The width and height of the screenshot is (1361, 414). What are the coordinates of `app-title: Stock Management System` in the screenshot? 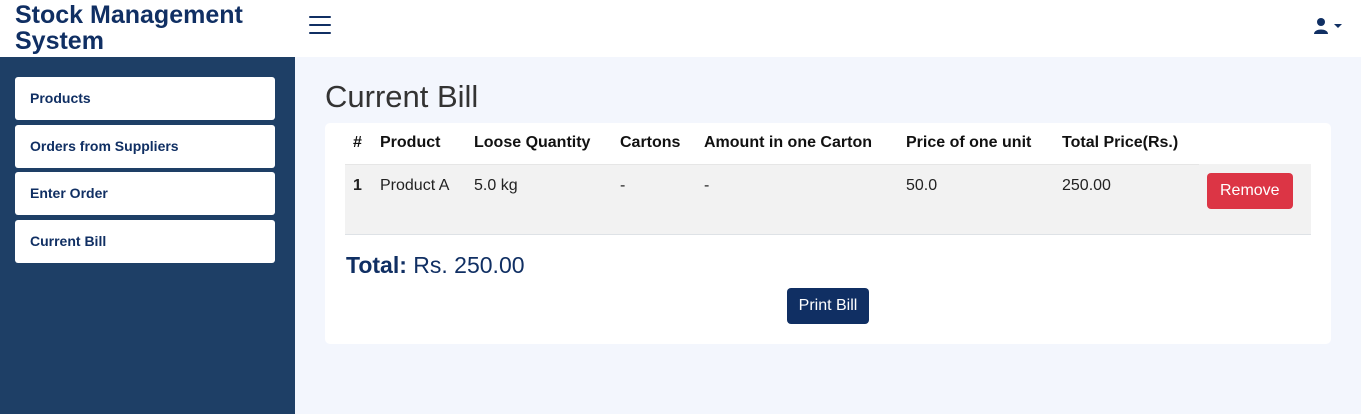 It's located at (129, 28).